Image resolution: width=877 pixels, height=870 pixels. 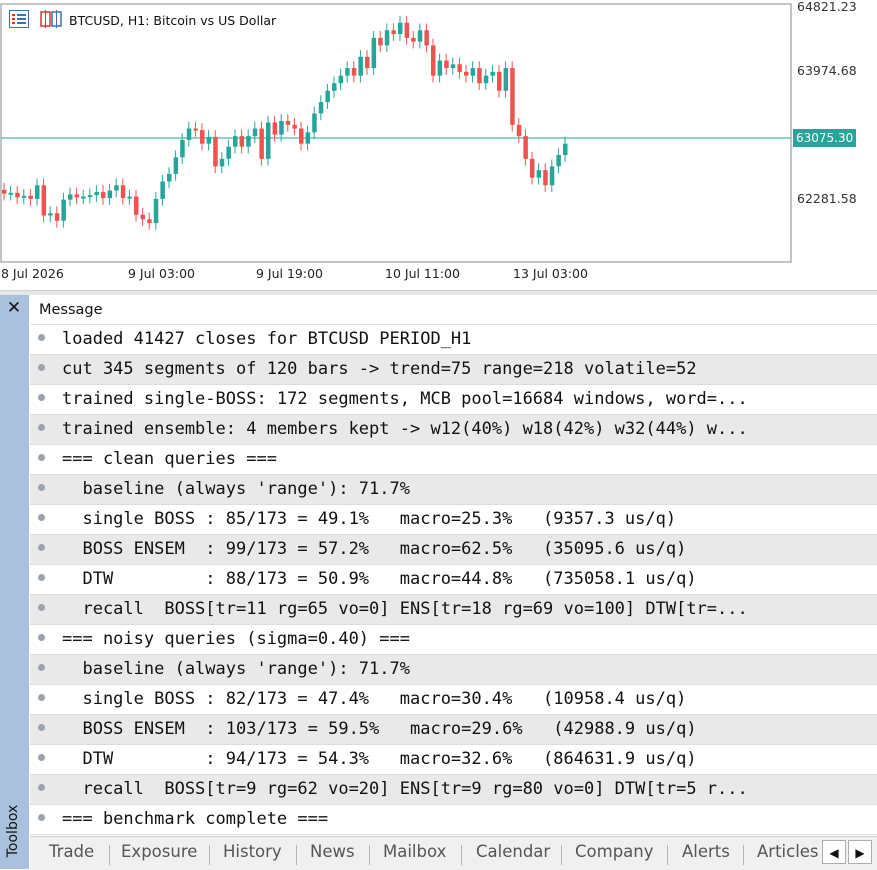 What do you see at coordinates (453, 460) in the screenshot?
I see `message-row: === clean queries ===` at bounding box center [453, 460].